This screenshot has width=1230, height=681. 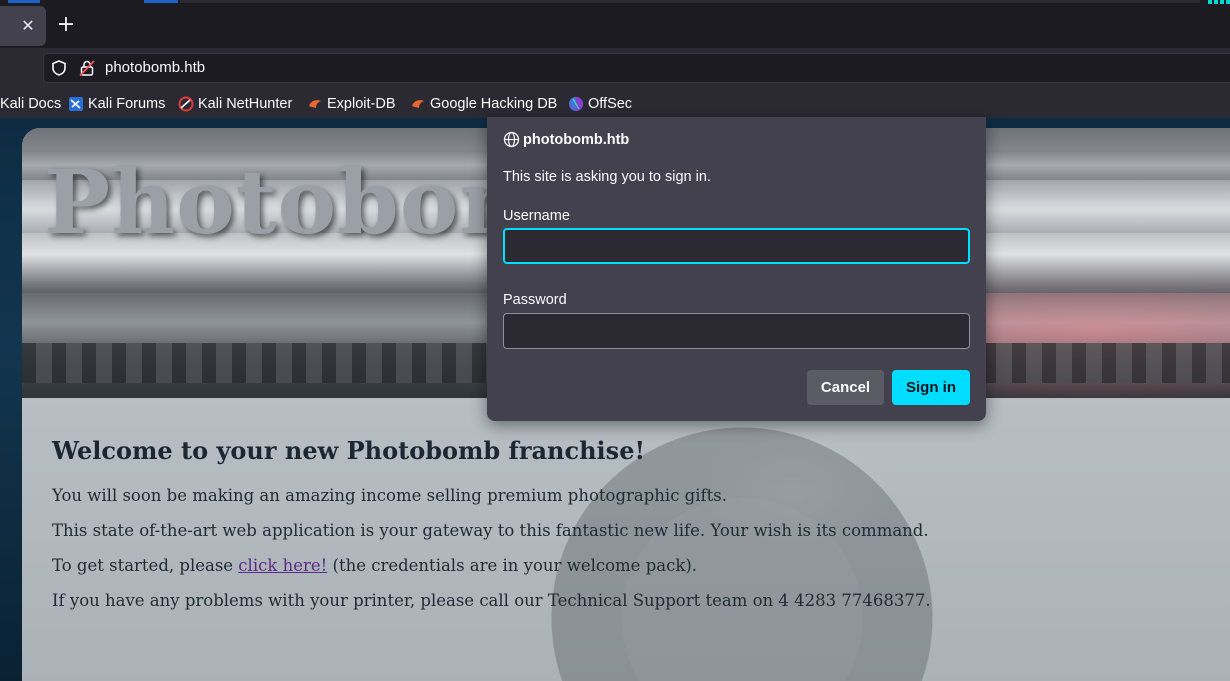 What do you see at coordinates (1219, 2) in the screenshot?
I see `window-menu-icon` at bounding box center [1219, 2].